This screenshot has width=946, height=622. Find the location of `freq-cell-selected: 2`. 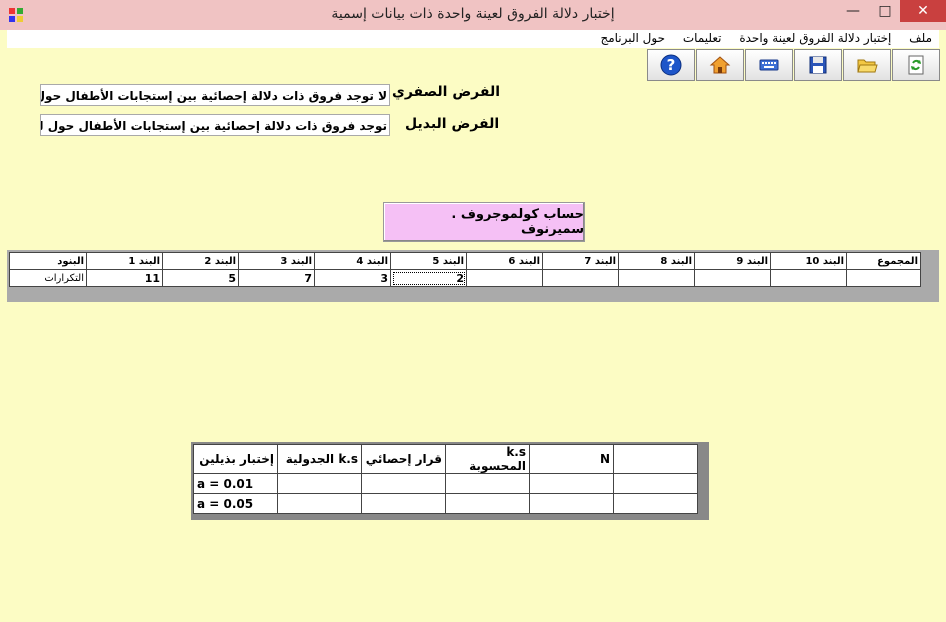

freq-cell-selected: 2 is located at coordinates (428, 278).